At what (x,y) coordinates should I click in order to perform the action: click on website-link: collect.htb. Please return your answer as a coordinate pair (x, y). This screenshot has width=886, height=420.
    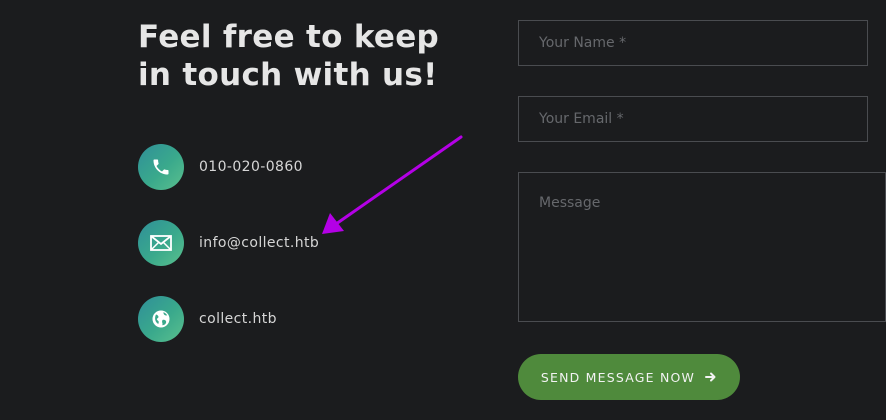
    Looking at the image, I should click on (238, 319).